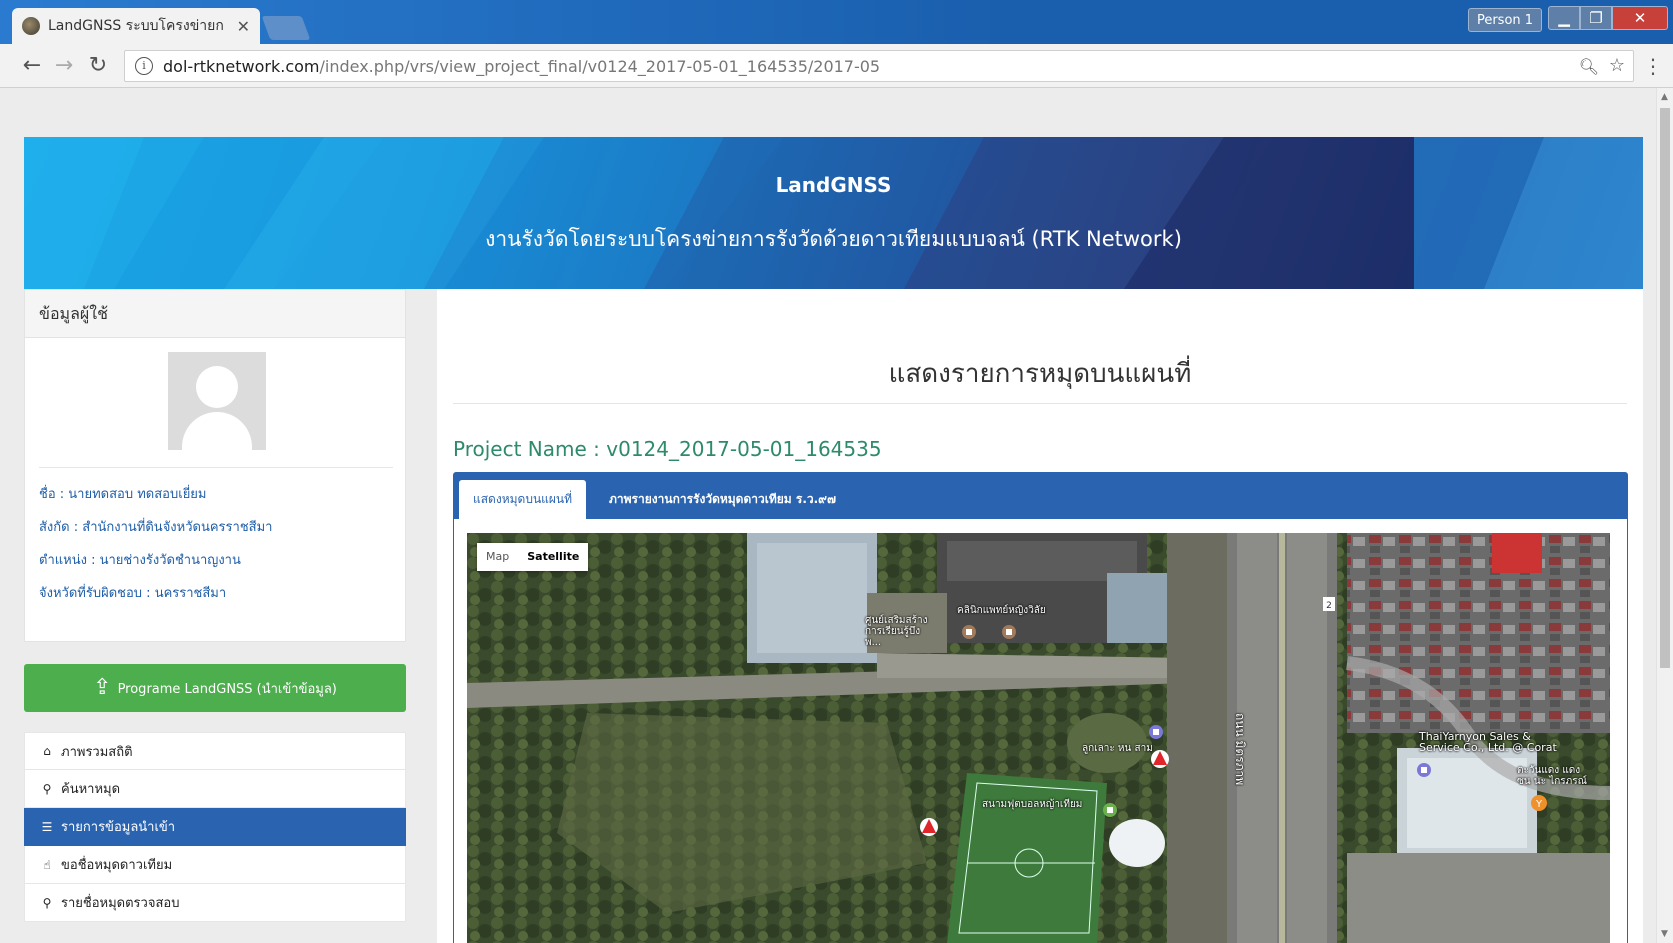 The image size is (1673, 943). Describe the element at coordinates (31, 26) in the screenshot. I see `favicon-icon` at that location.